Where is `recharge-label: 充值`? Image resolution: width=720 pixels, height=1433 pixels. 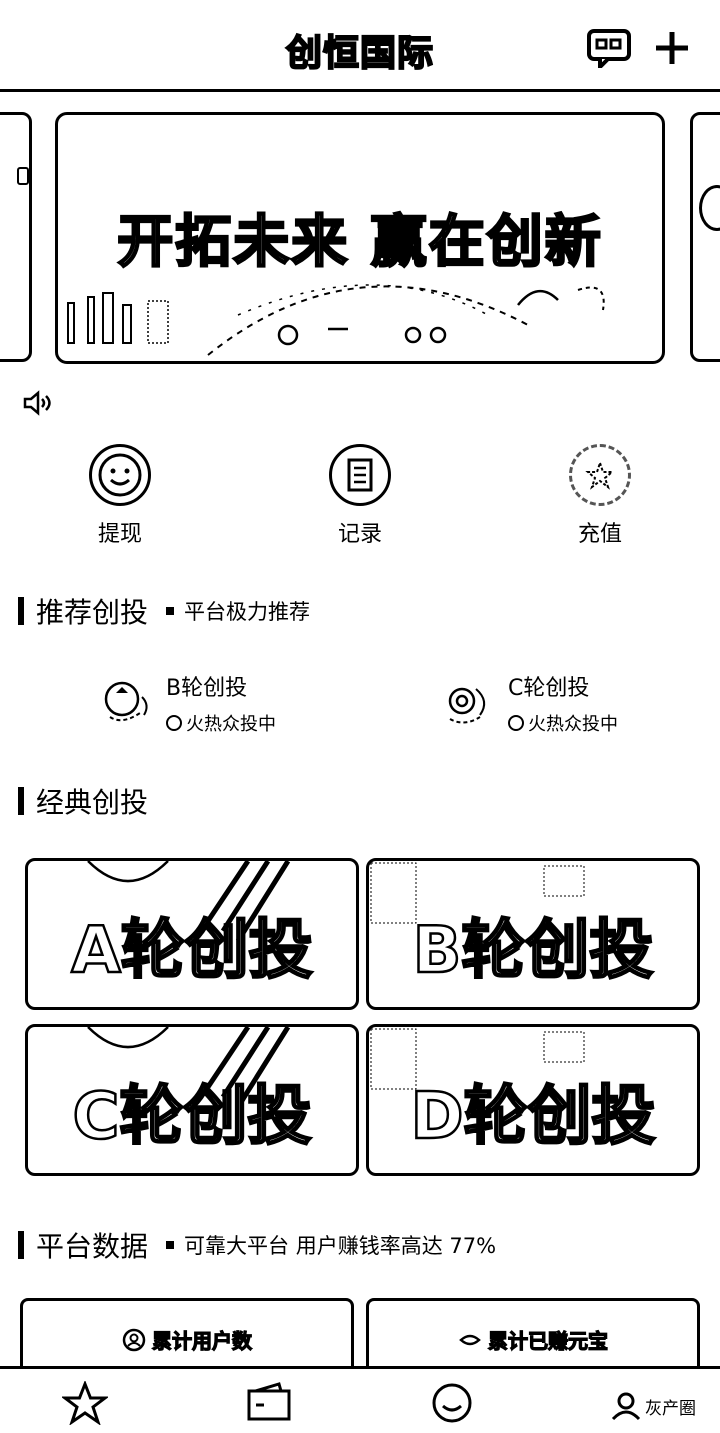 recharge-label: 充值 is located at coordinates (599, 534).